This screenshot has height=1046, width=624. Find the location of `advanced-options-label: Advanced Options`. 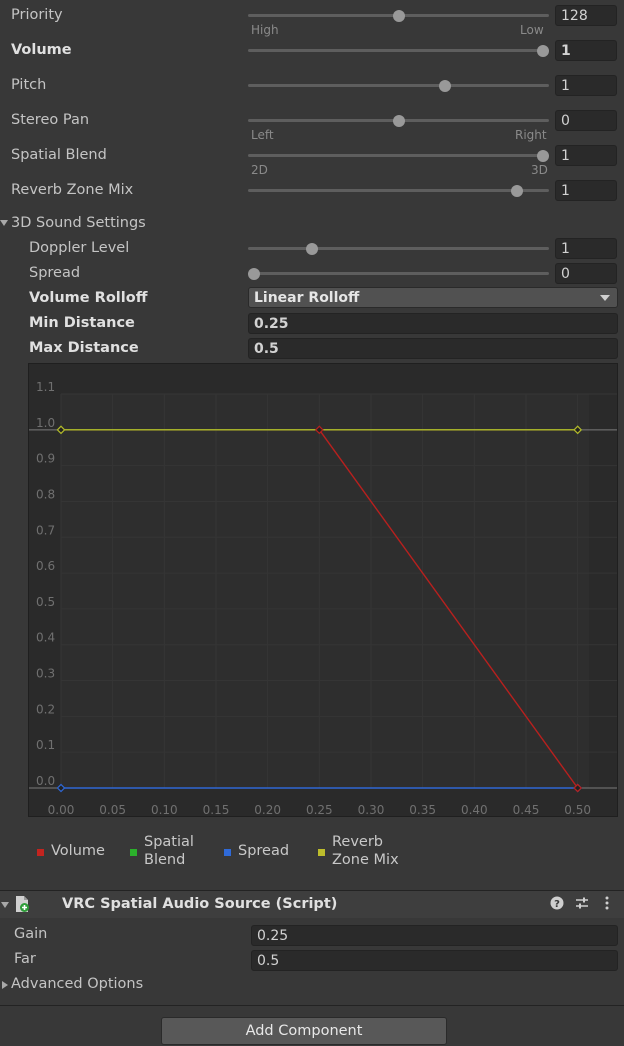

advanced-options-label: Advanced Options is located at coordinates (77, 984).